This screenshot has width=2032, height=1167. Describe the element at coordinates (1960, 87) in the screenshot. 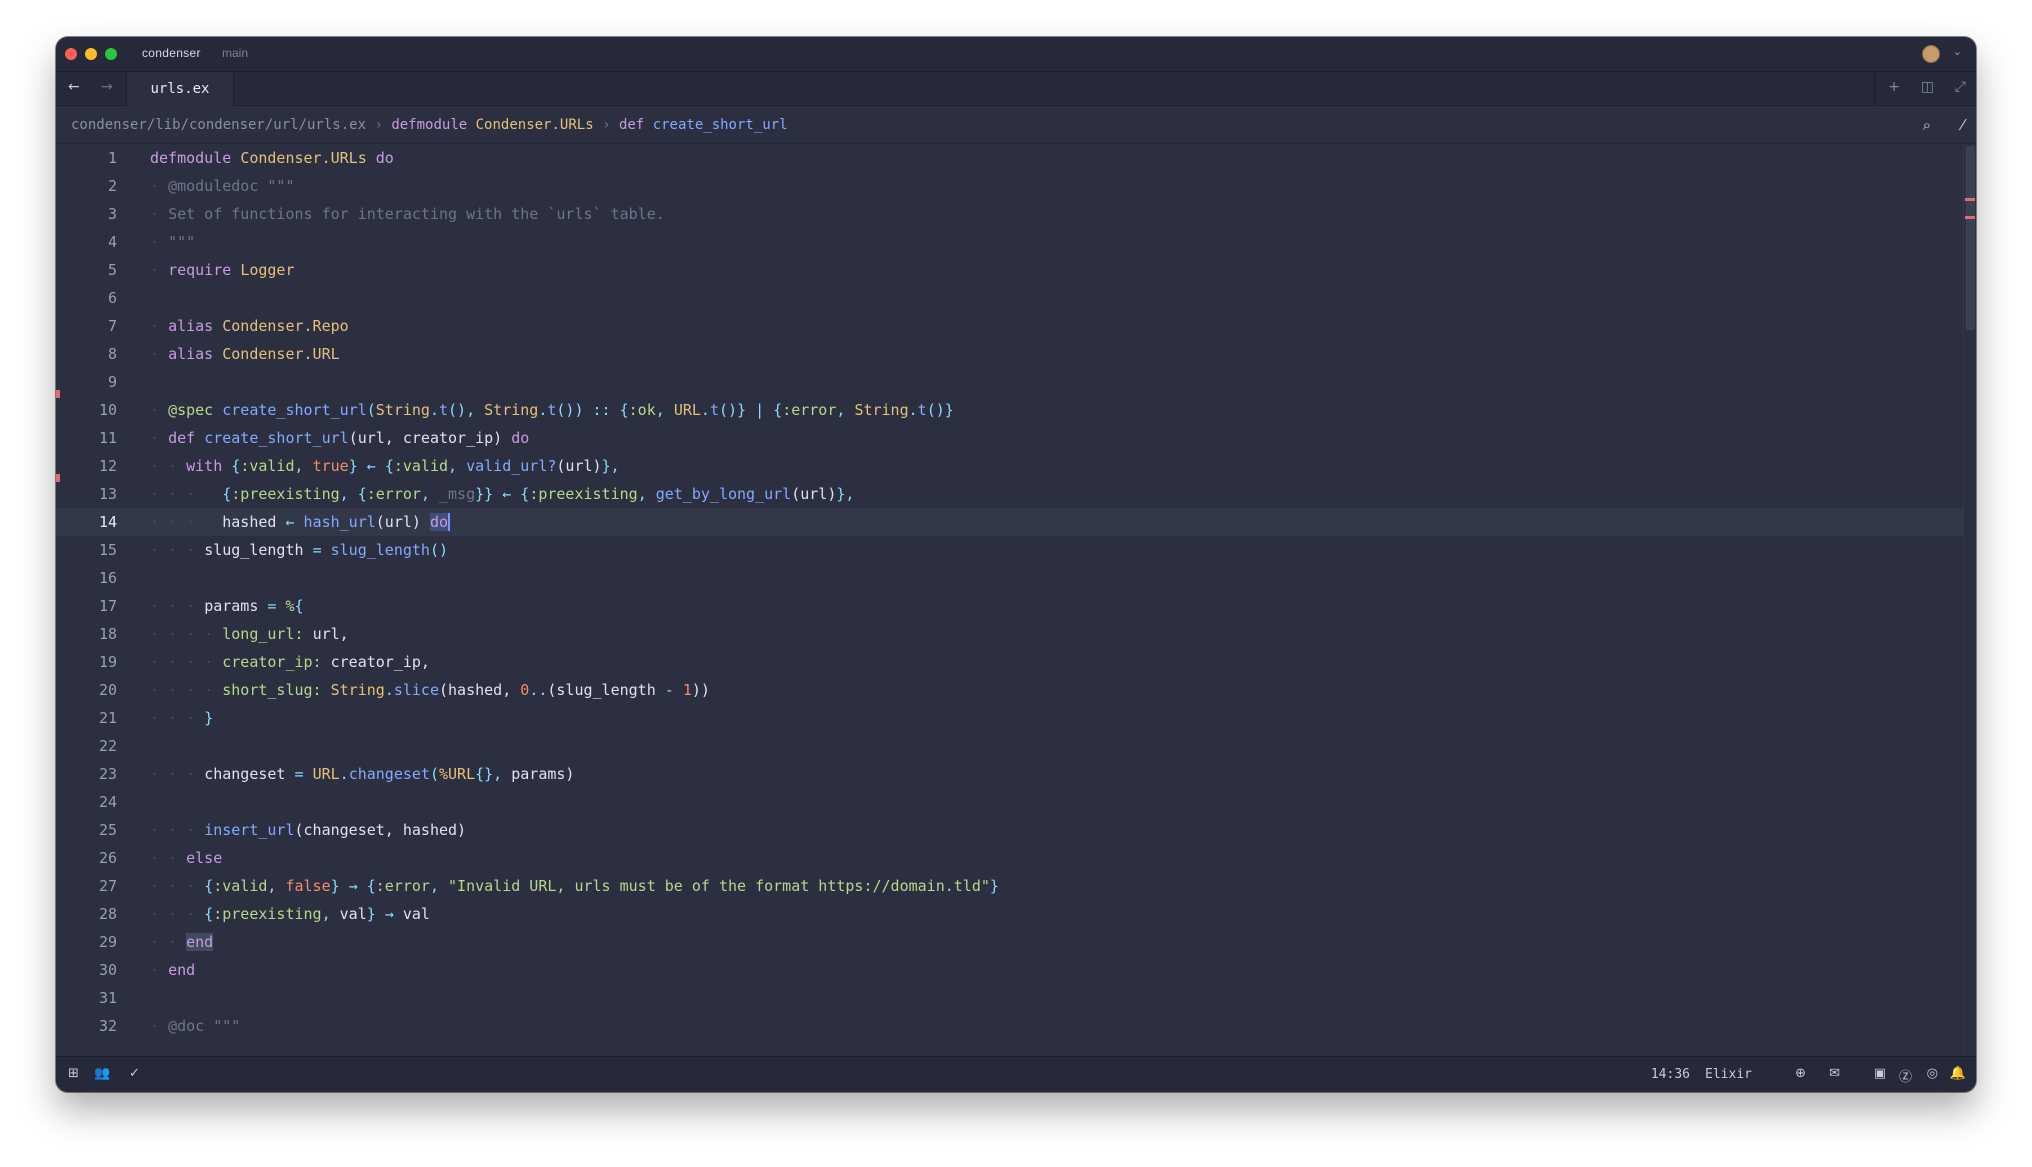

I see `expand-icon: ⤢` at that location.